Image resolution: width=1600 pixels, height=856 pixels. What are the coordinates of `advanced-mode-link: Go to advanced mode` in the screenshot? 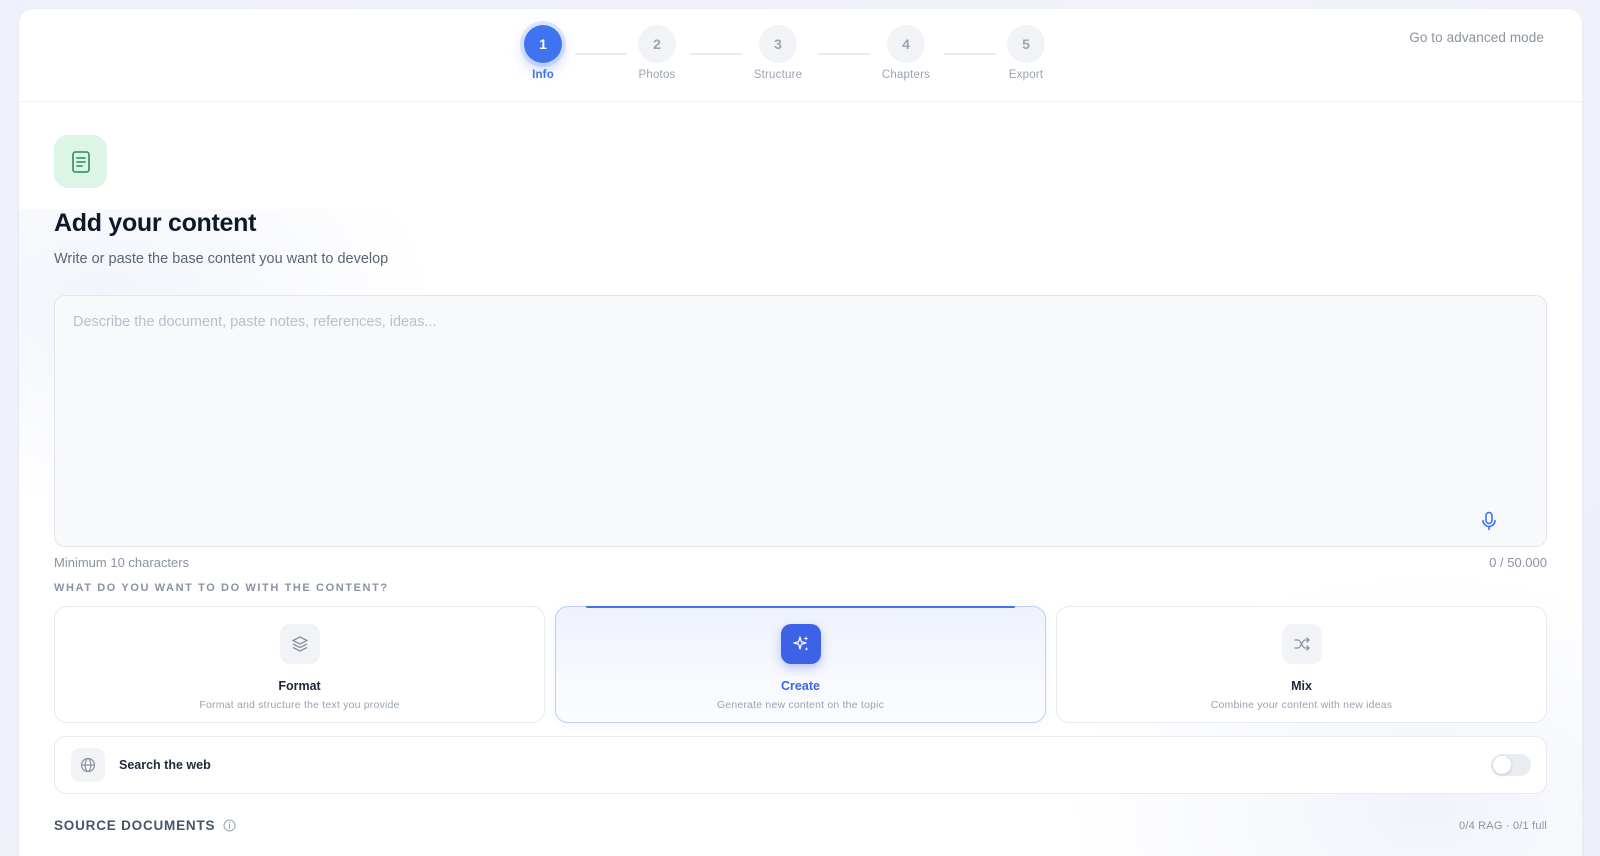 It's located at (1476, 37).